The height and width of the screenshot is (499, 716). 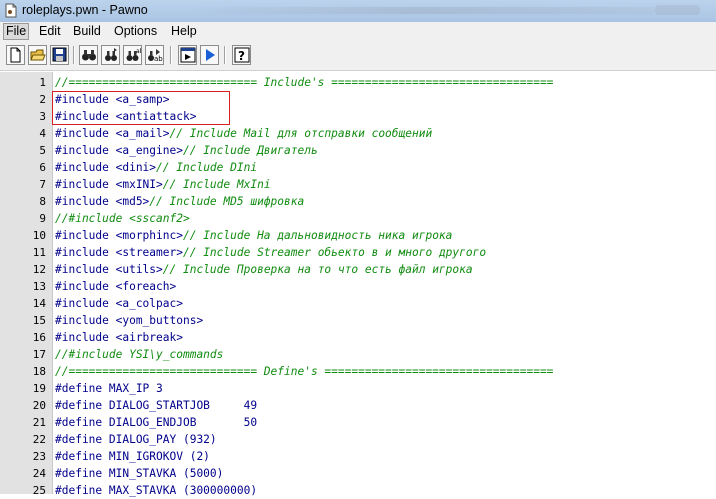 What do you see at coordinates (358, 422) in the screenshot?
I see `code-line: 21 #define DIALOG_ENDJOB 50` at bounding box center [358, 422].